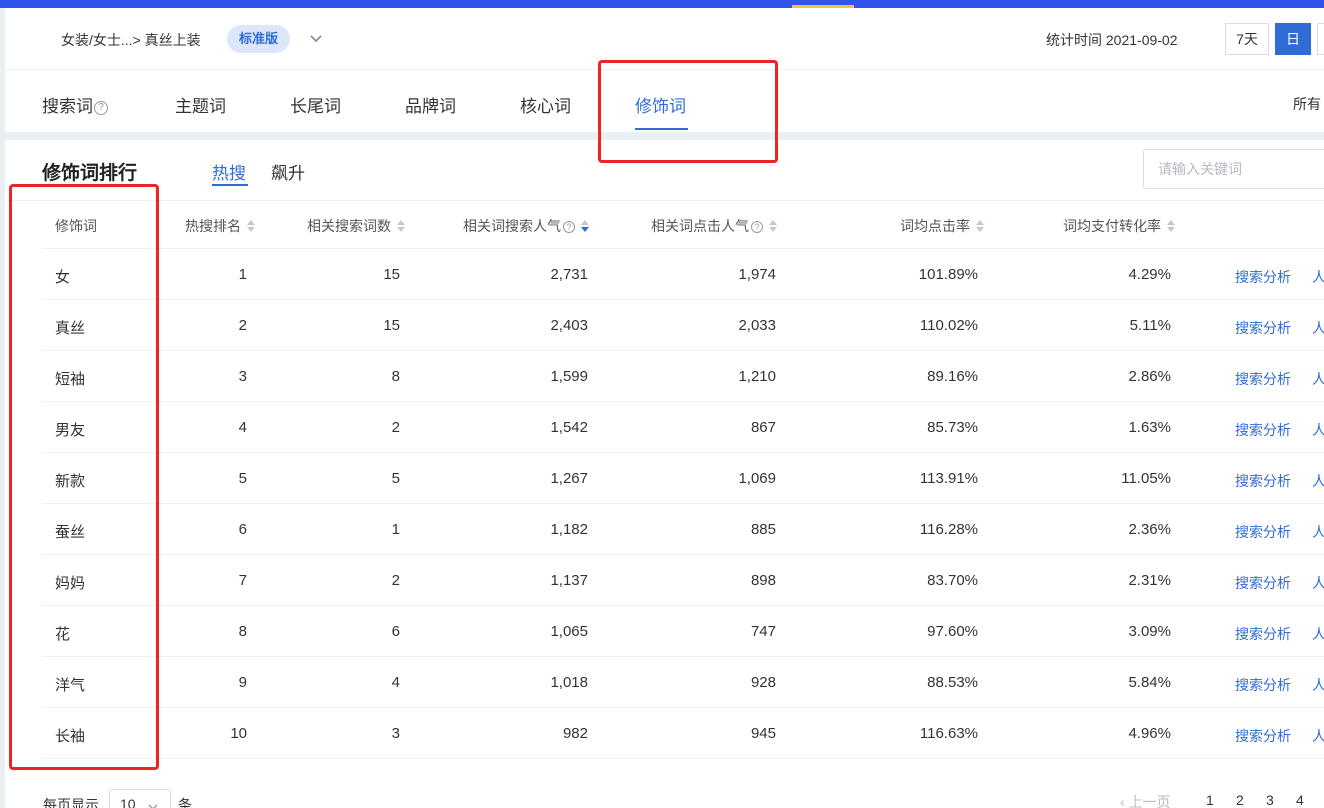  Describe the element at coordinates (1270, 800) in the screenshot. I see `page-3: 3` at that location.